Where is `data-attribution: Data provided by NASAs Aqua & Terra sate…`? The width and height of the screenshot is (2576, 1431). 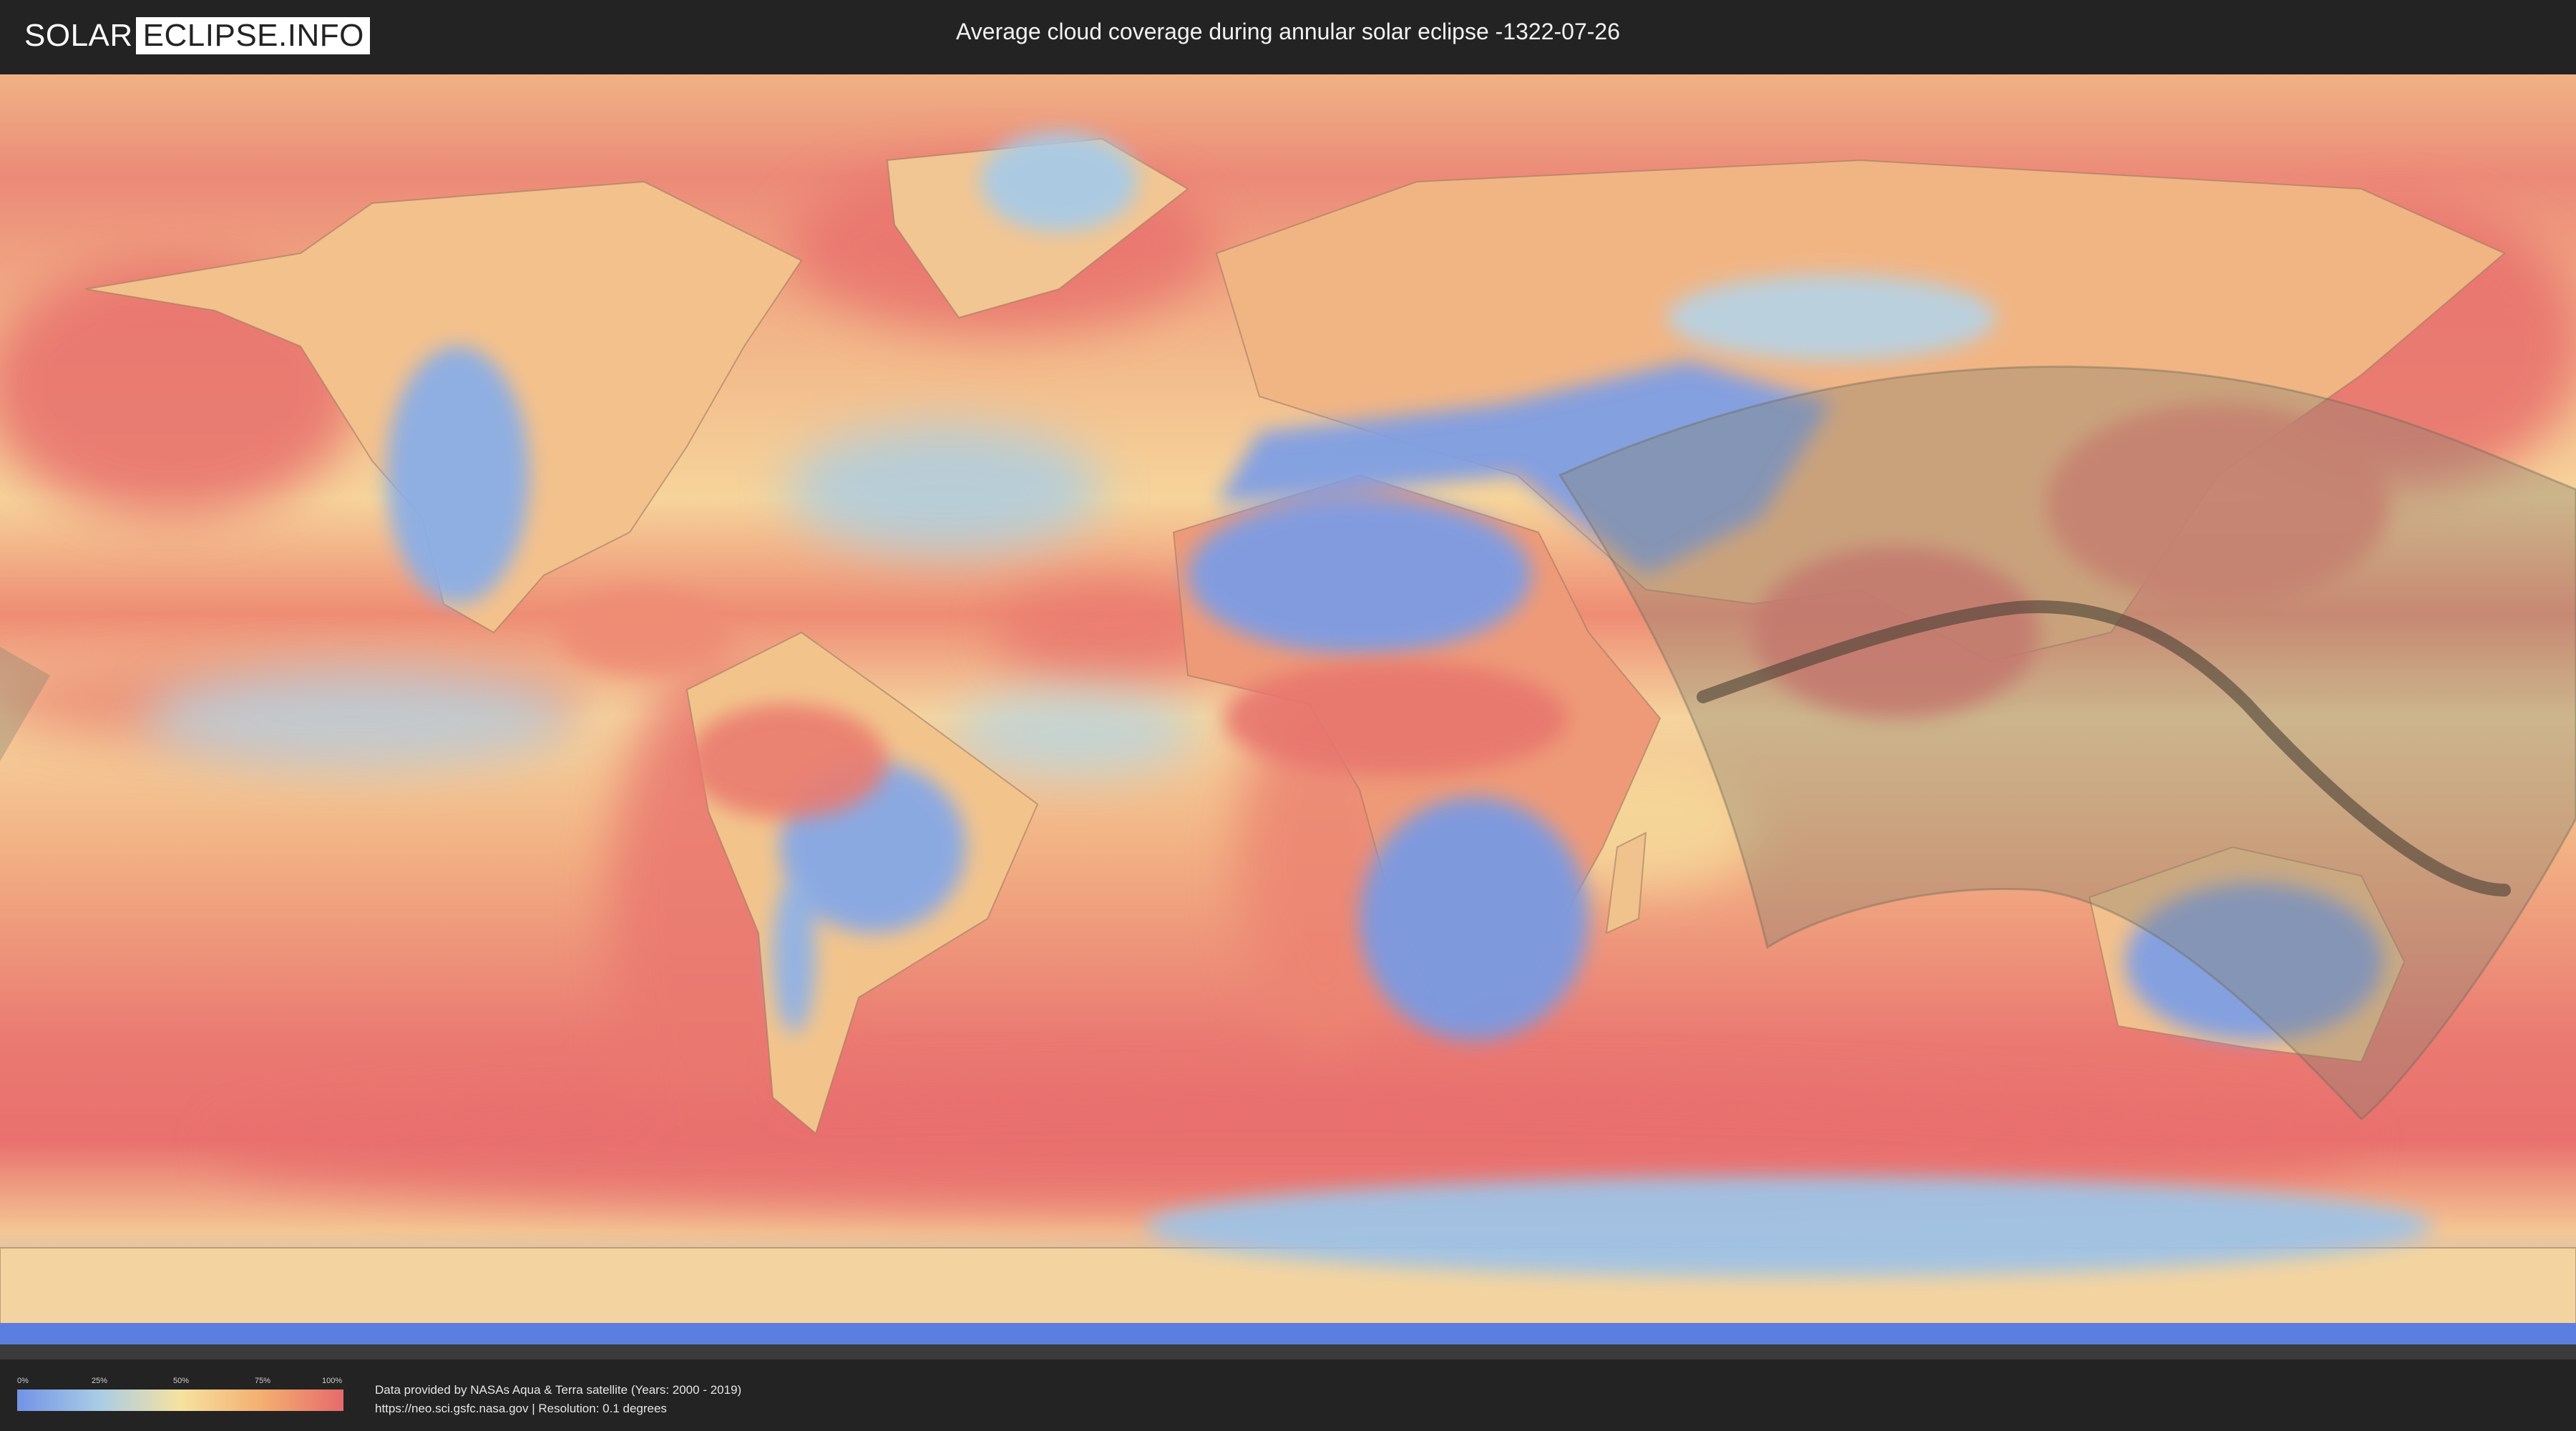 data-attribution: Data provided by NASAs Aqua & Terra sate… is located at coordinates (558, 1399).